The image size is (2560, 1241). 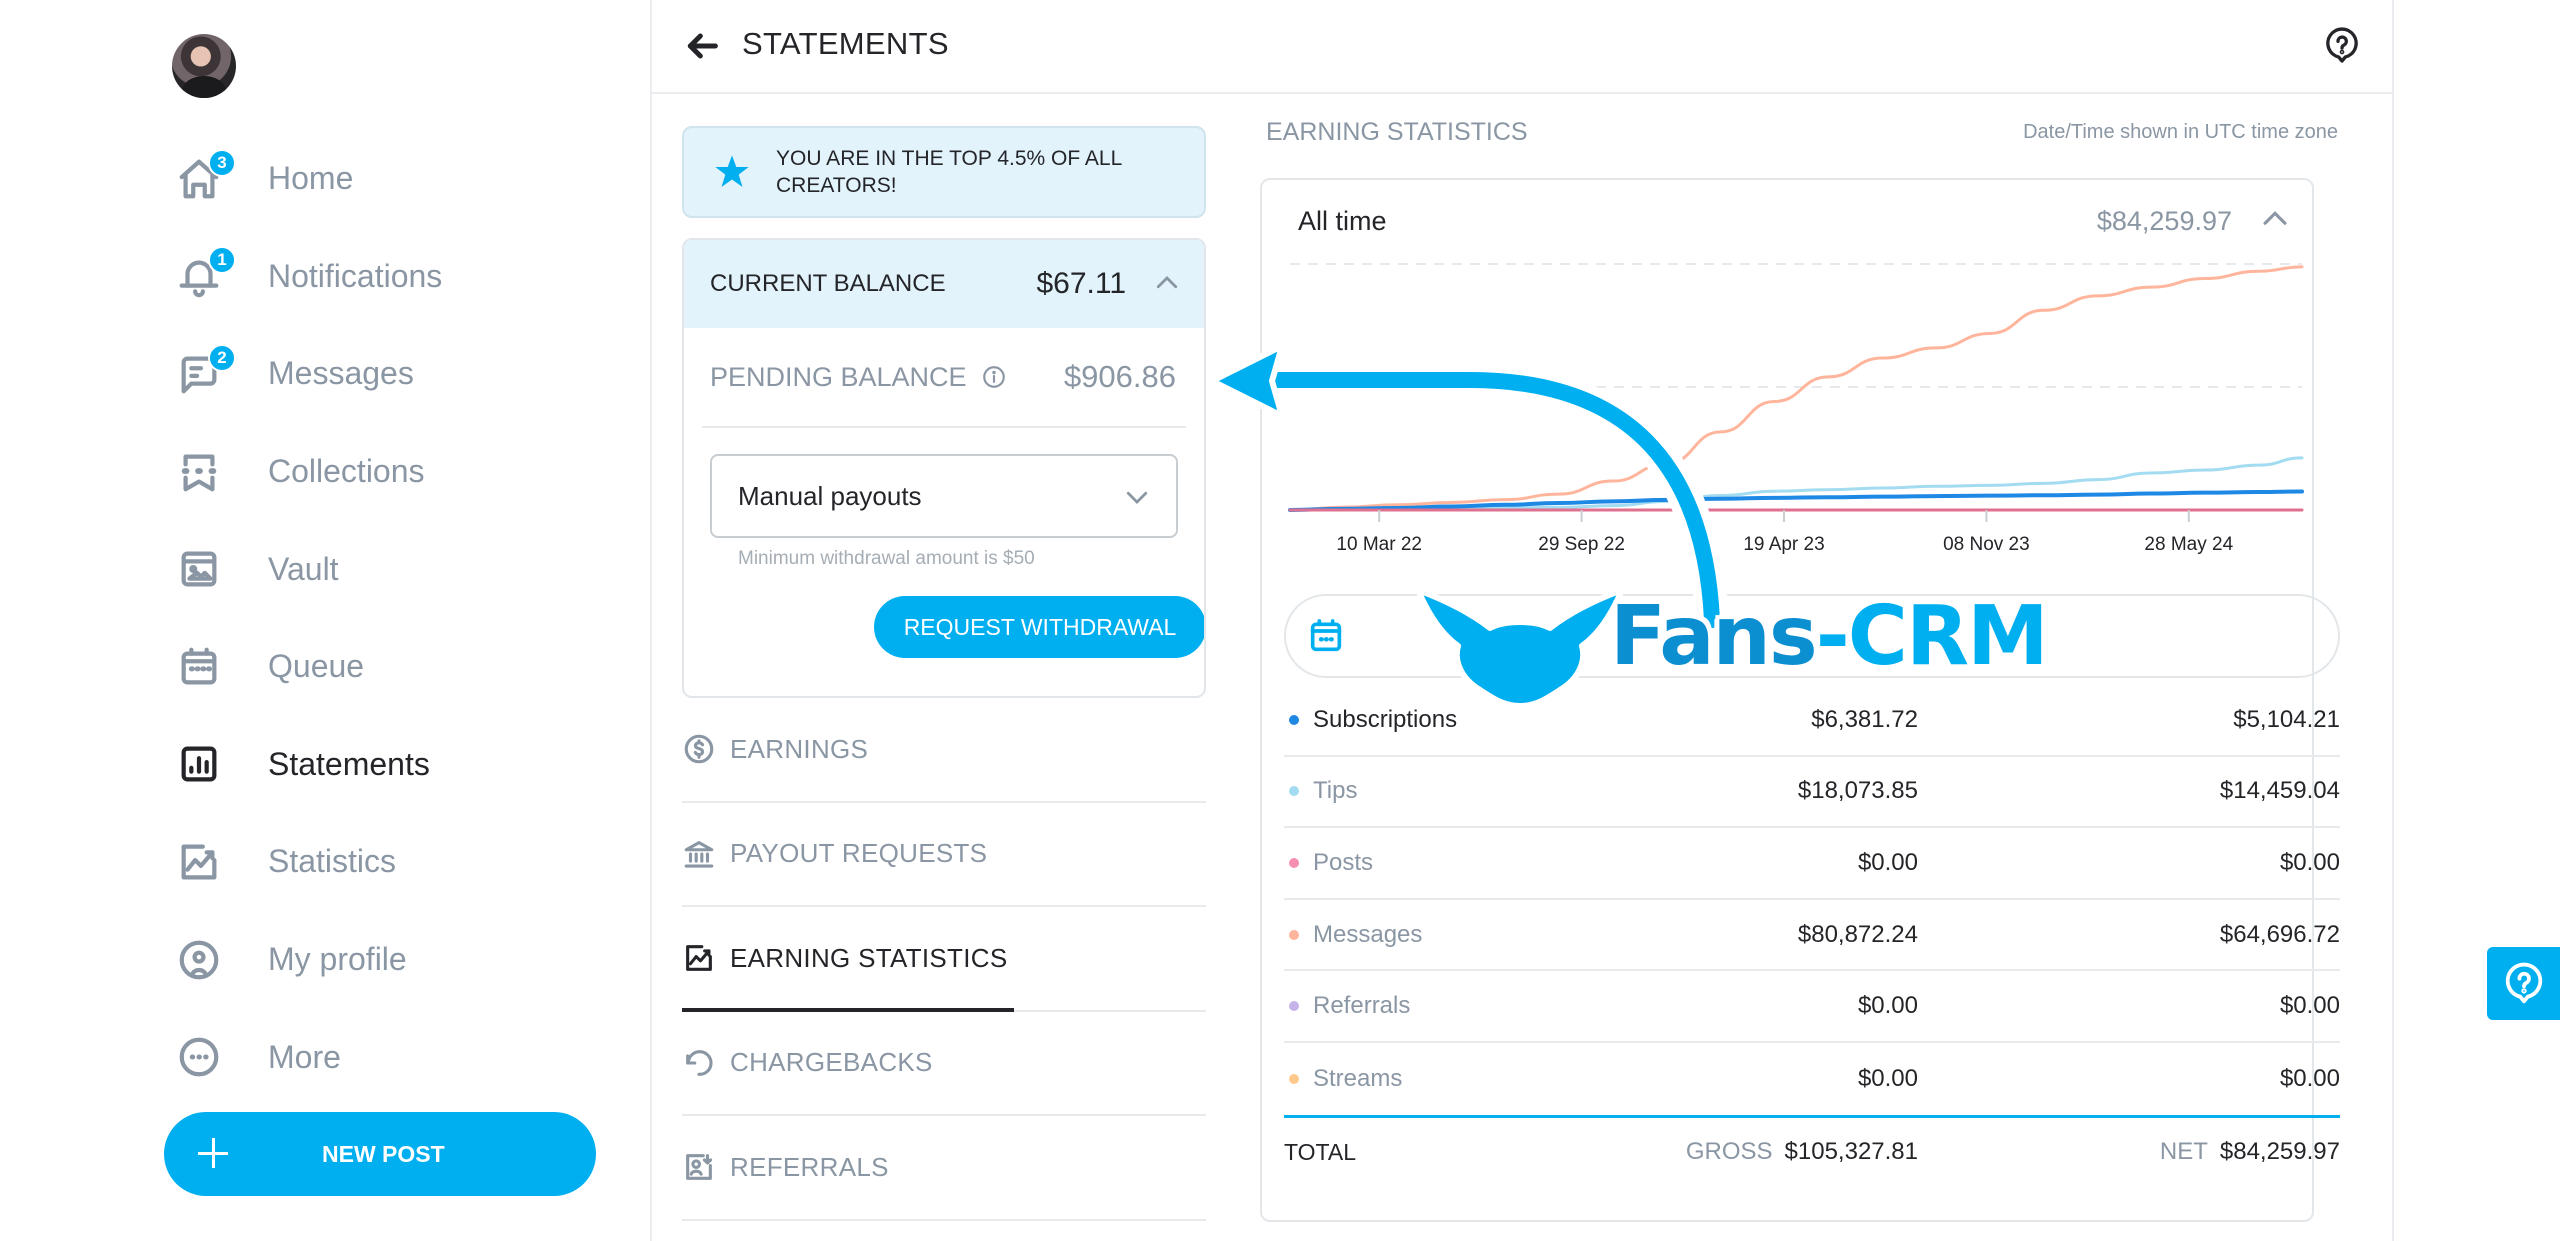 I want to click on row-name: Posts, so click(x=1343, y=862).